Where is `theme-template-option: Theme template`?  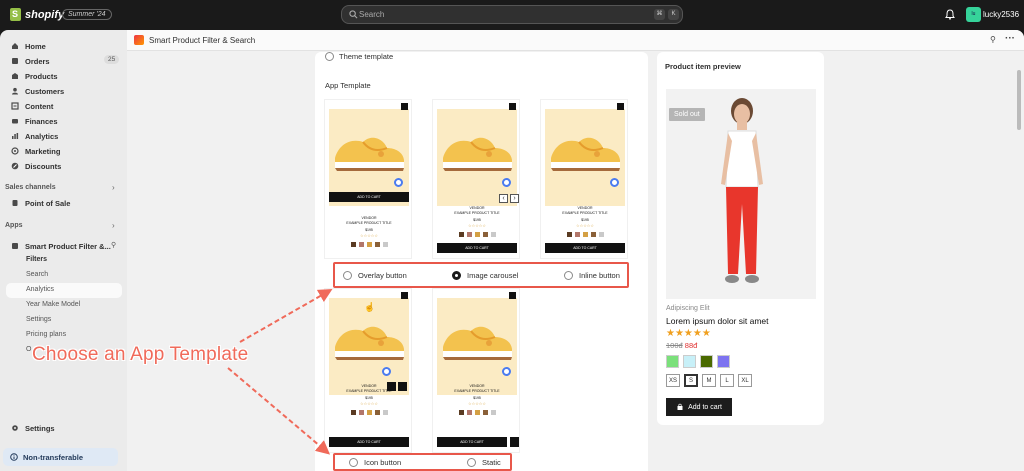 theme-template-option: Theme template is located at coordinates (359, 56).